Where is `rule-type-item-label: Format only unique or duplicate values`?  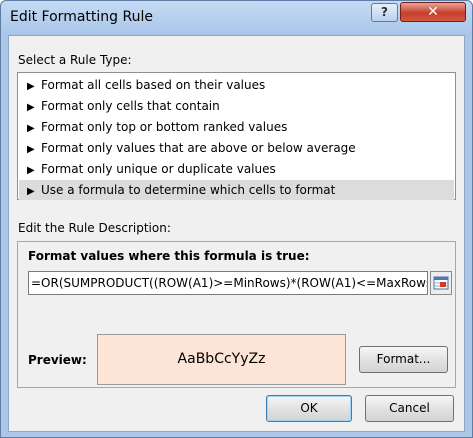 rule-type-item-label: Format only unique or duplicate values is located at coordinates (158, 169).